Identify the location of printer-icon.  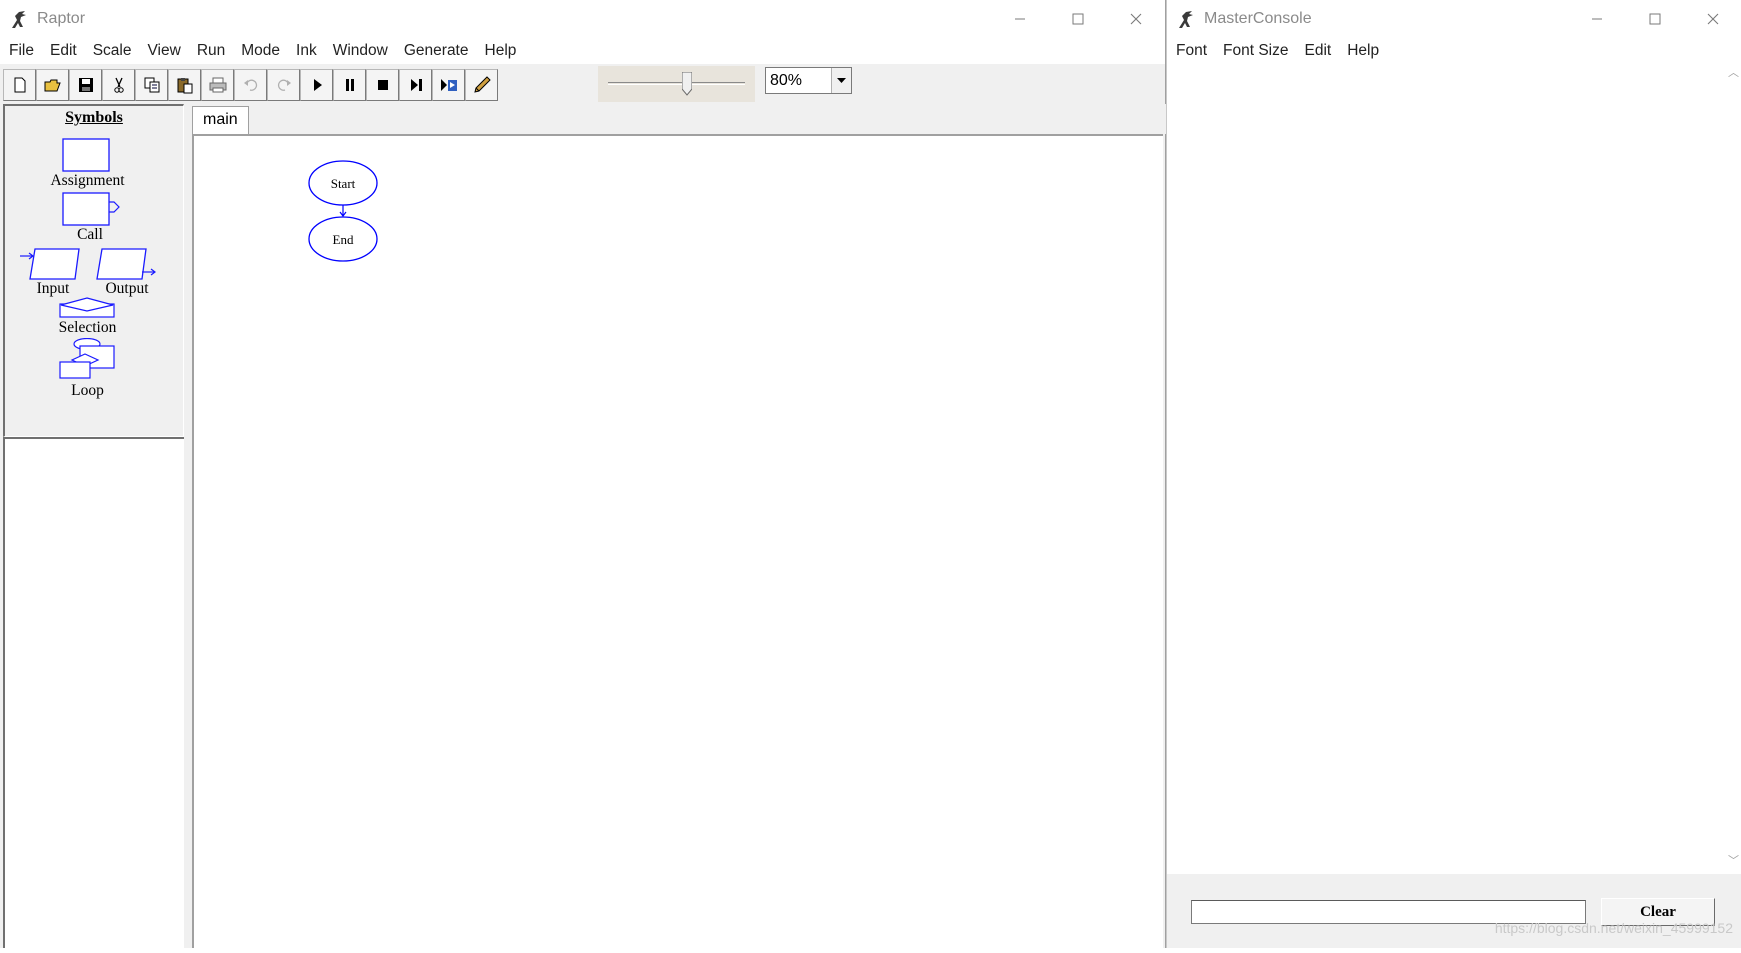
(217, 85).